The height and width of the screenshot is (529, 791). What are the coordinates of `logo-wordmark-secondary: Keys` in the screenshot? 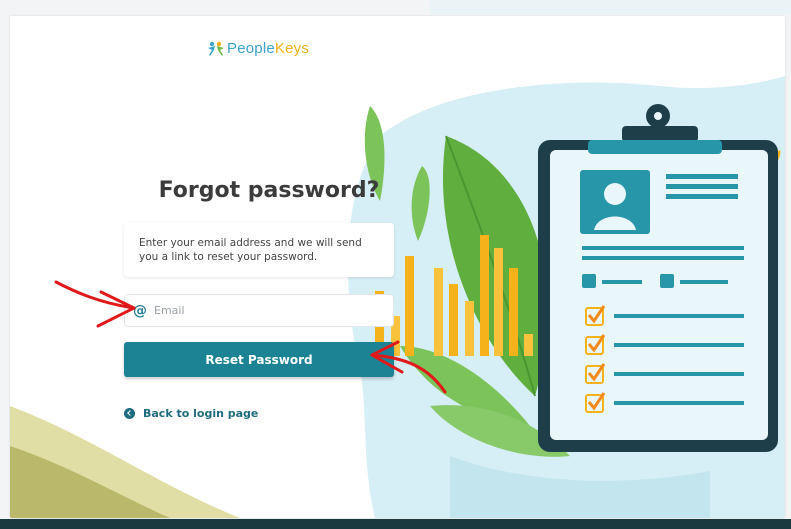 It's located at (292, 48).